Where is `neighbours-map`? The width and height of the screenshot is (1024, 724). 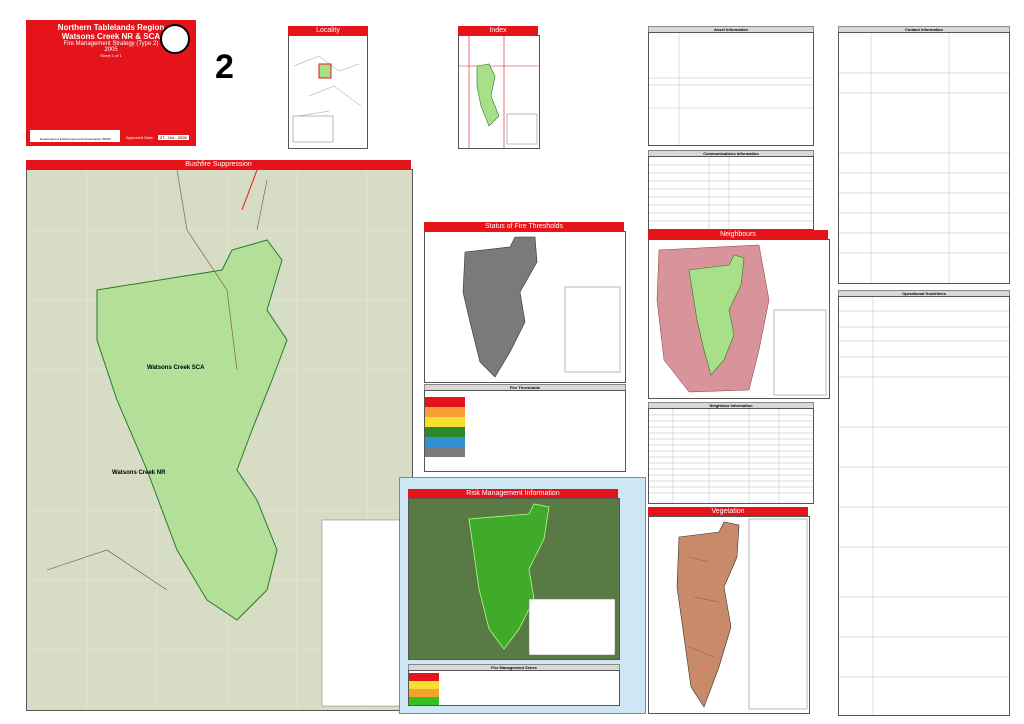
neighbours-map is located at coordinates (739, 319).